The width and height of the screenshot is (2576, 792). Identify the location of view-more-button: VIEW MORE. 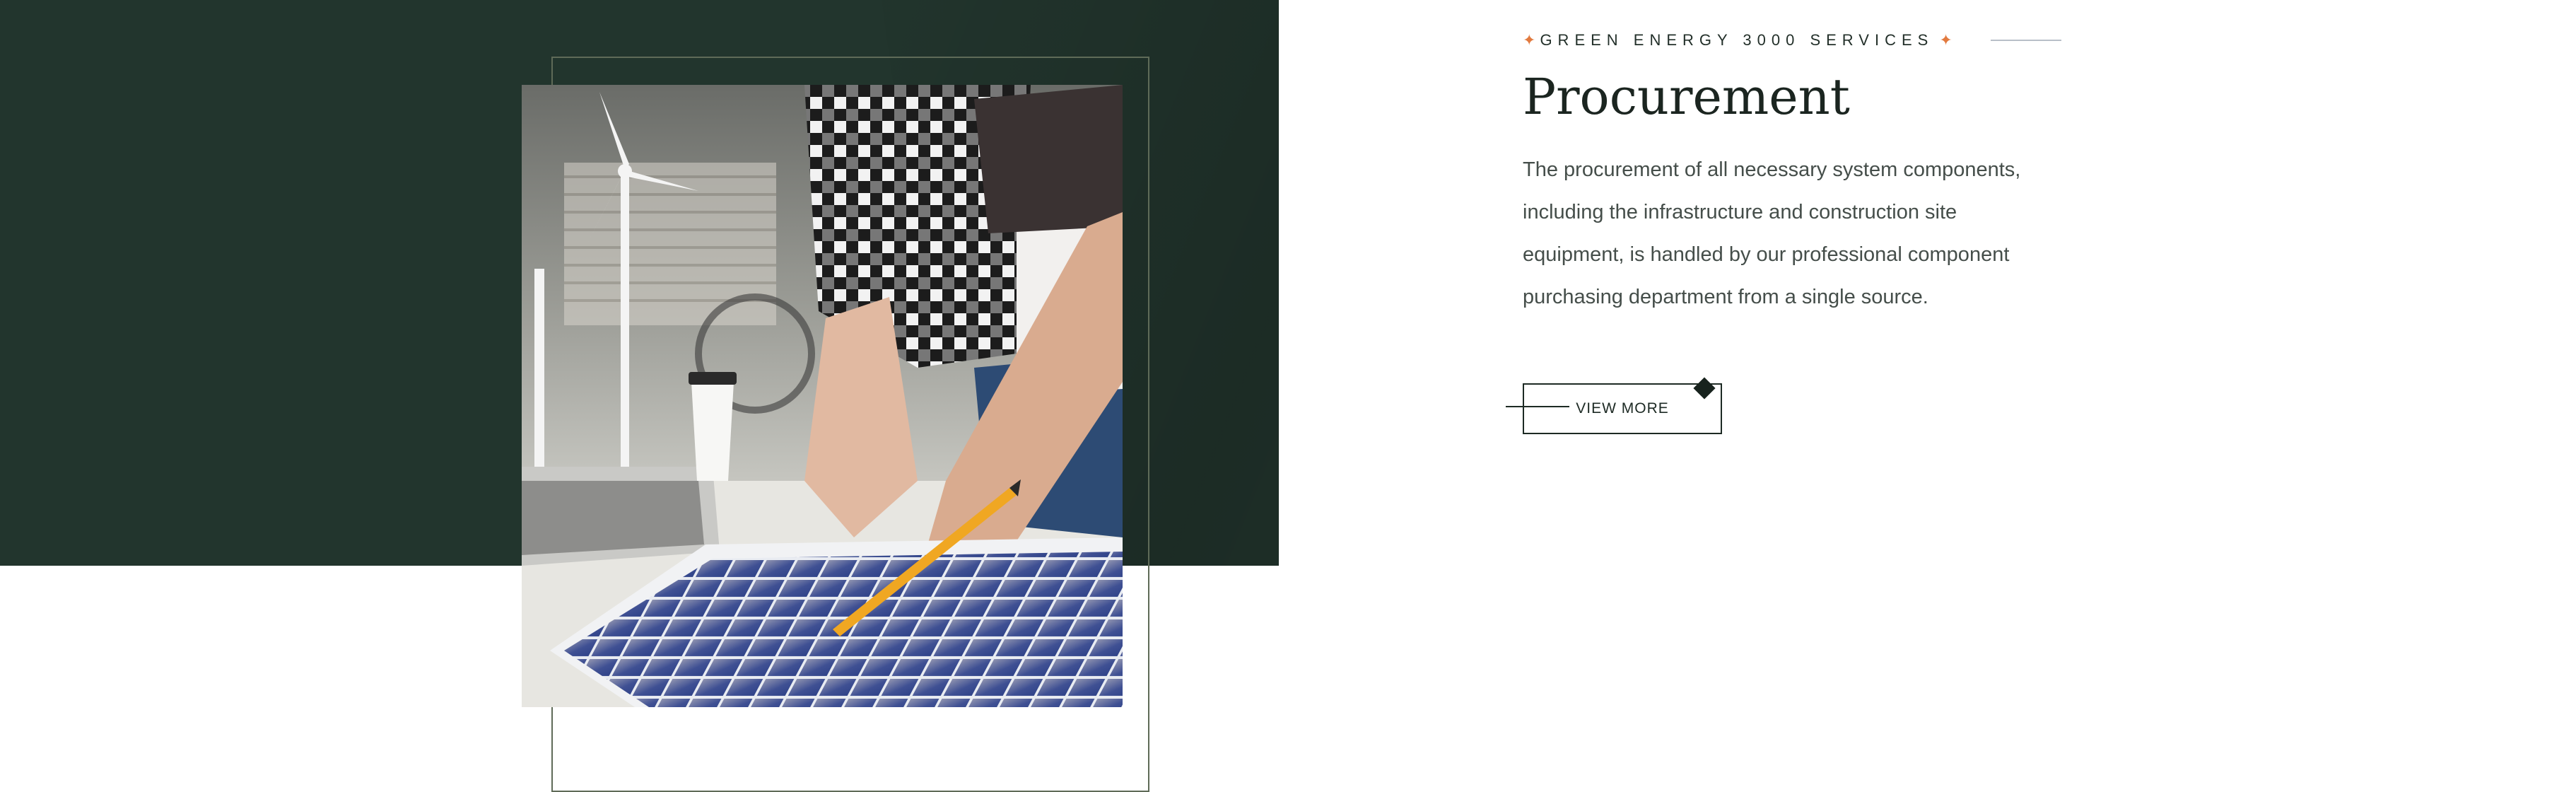
(1623, 408).